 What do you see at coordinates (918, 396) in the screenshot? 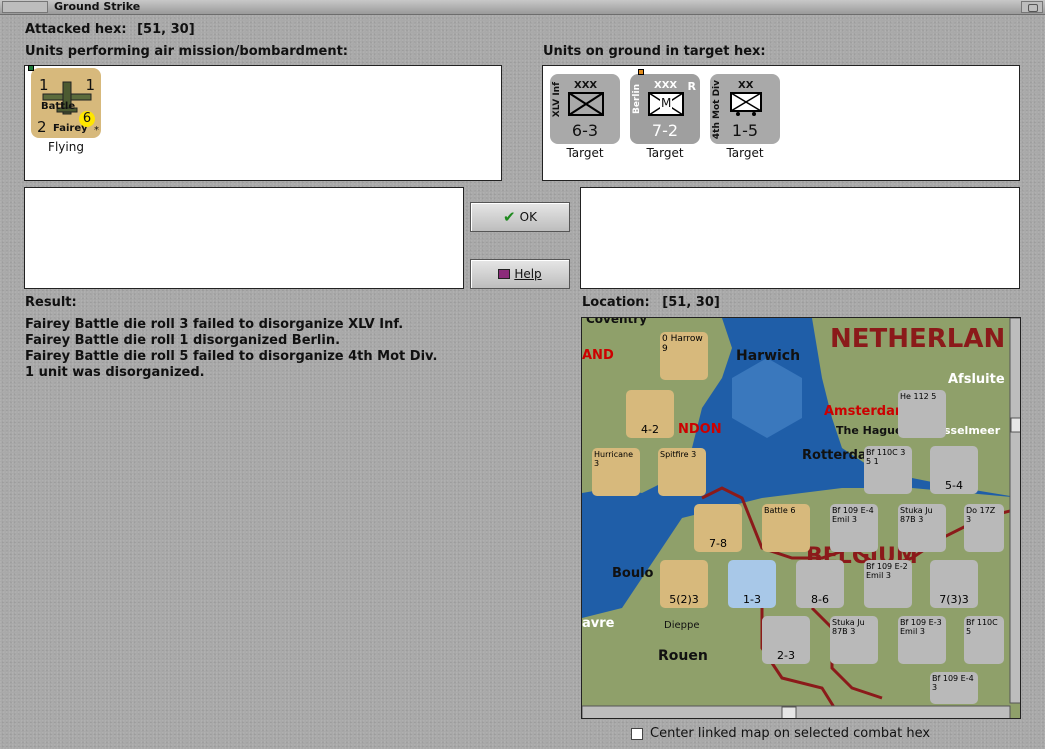
I see `map-counter-text: He 112 5` at bounding box center [918, 396].